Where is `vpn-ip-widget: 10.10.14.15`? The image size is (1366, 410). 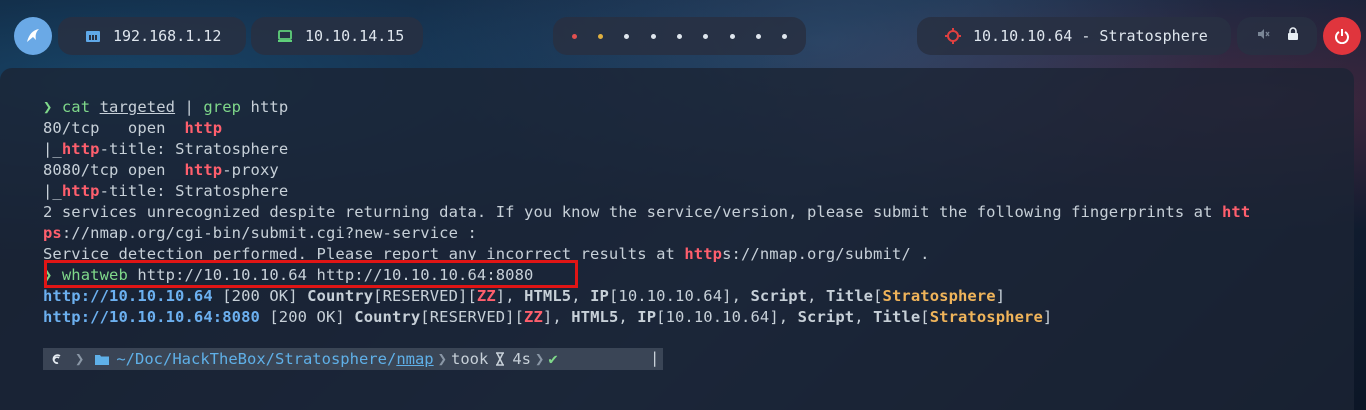 vpn-ip-widget: 10.10.14.15 is located at coordinates (337, 36).